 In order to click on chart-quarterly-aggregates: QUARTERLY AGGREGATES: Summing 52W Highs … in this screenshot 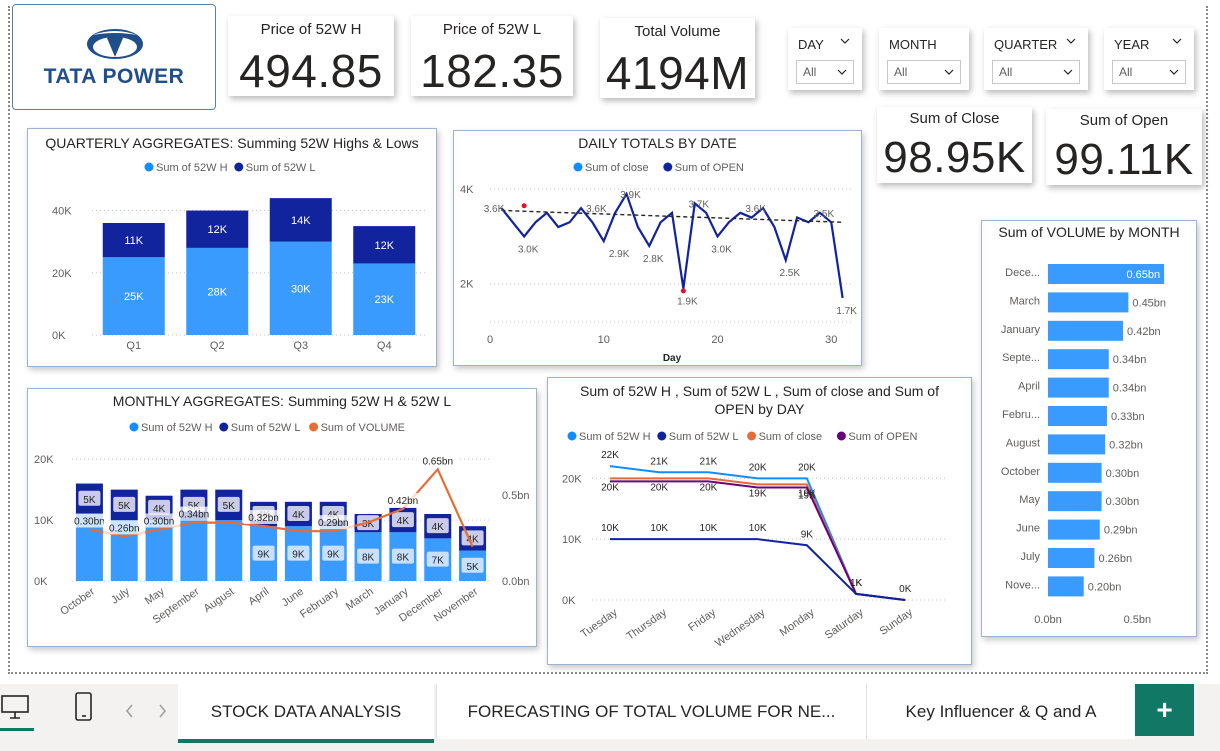, I will do `click(232, 247)`.